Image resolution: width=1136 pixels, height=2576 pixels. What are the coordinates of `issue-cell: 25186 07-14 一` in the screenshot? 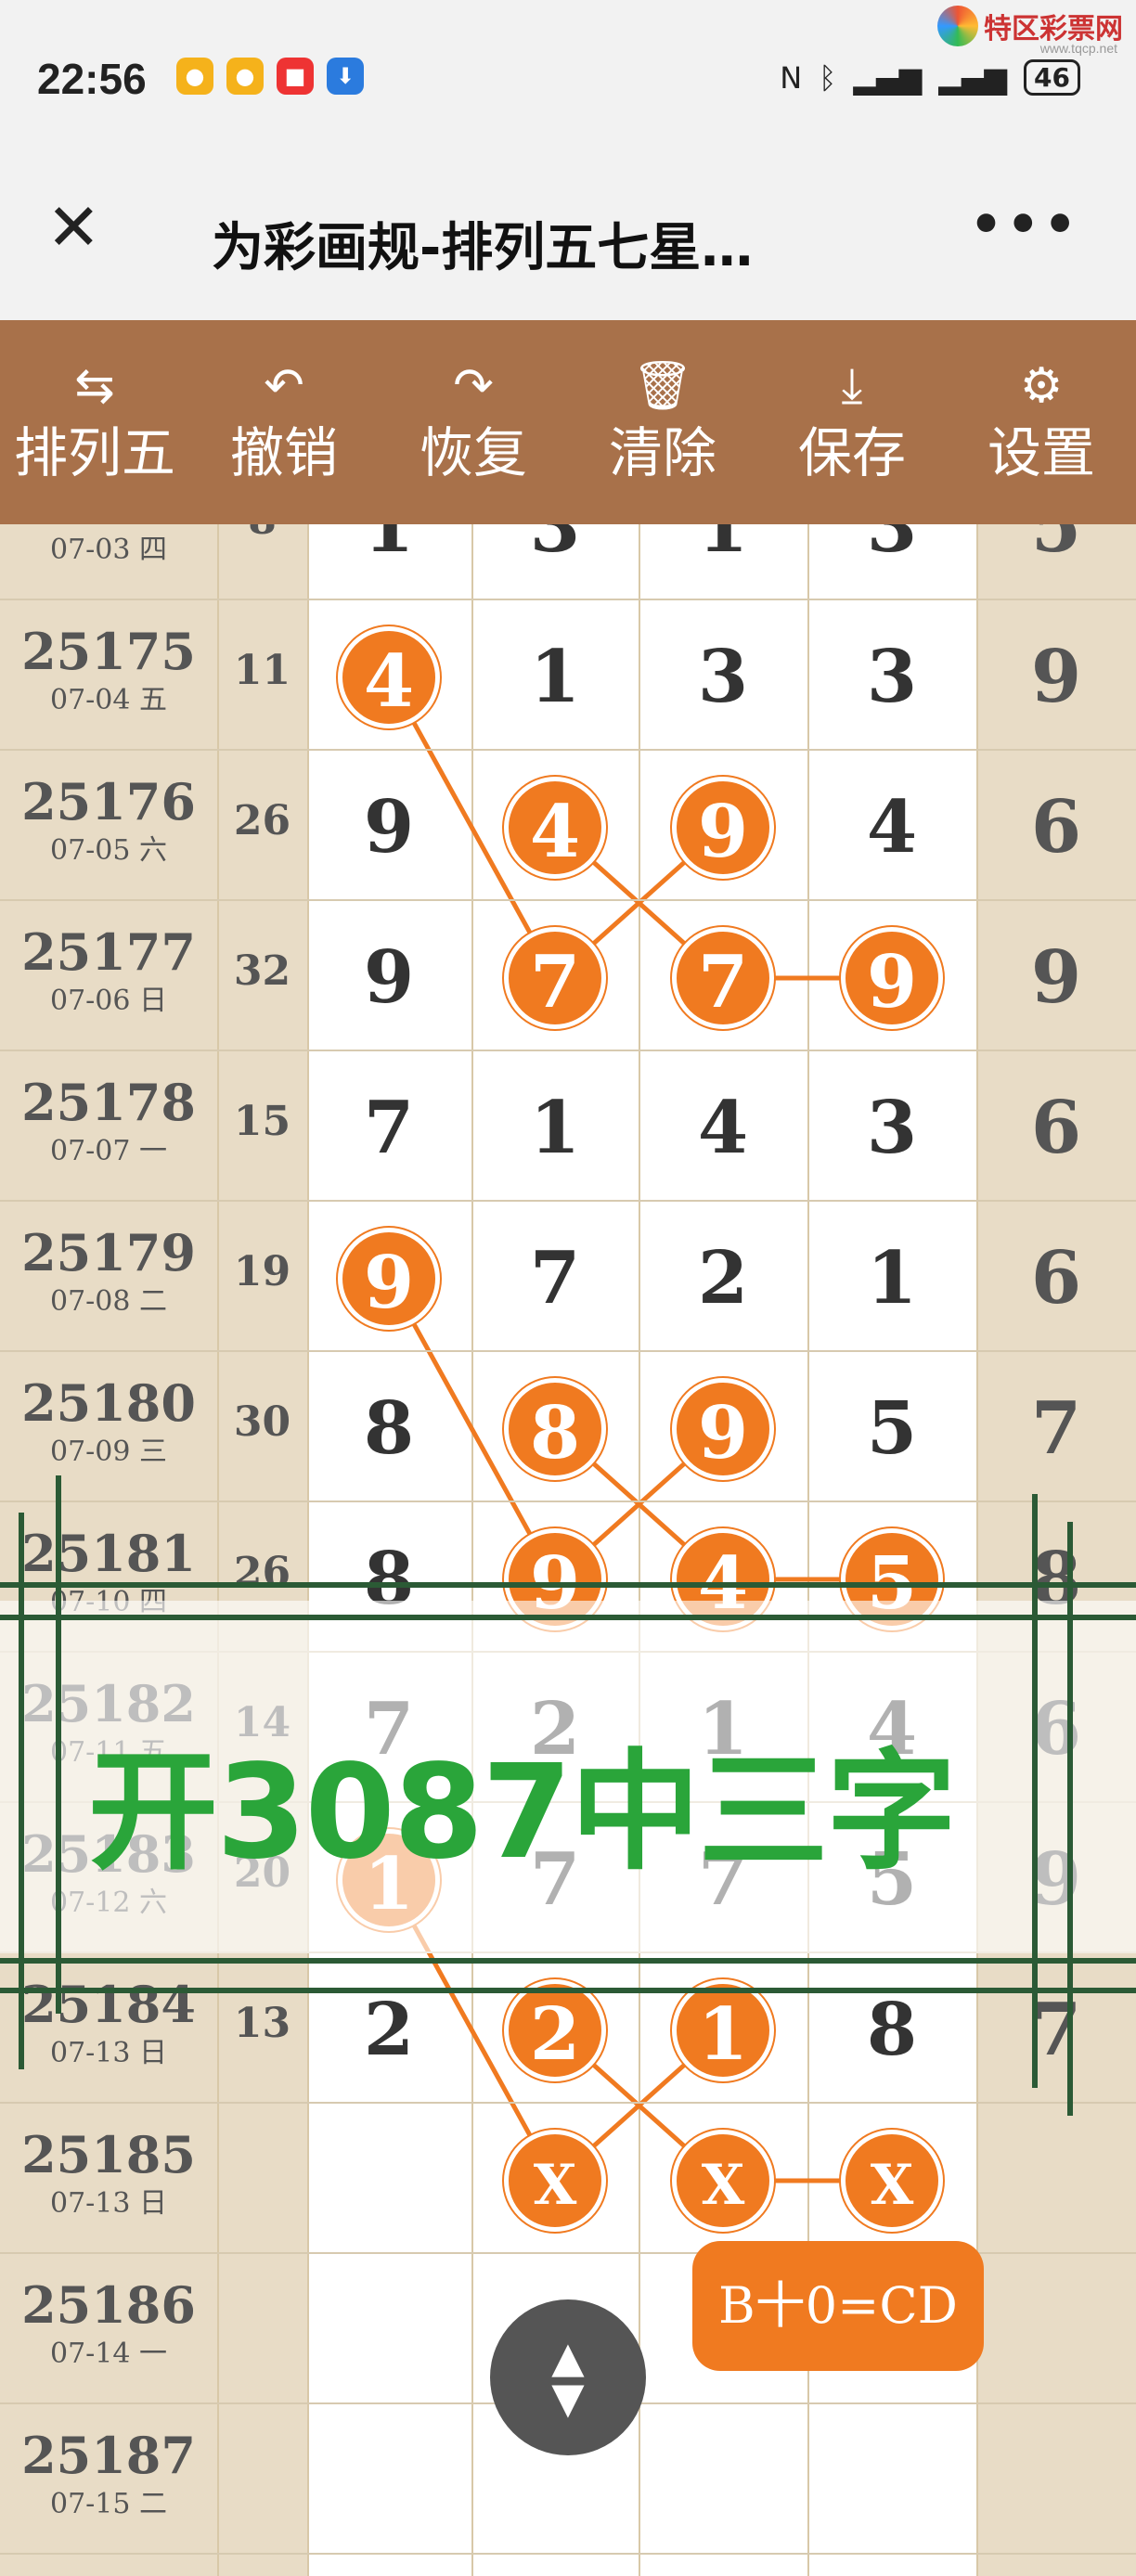 It's located at (108, 2323).